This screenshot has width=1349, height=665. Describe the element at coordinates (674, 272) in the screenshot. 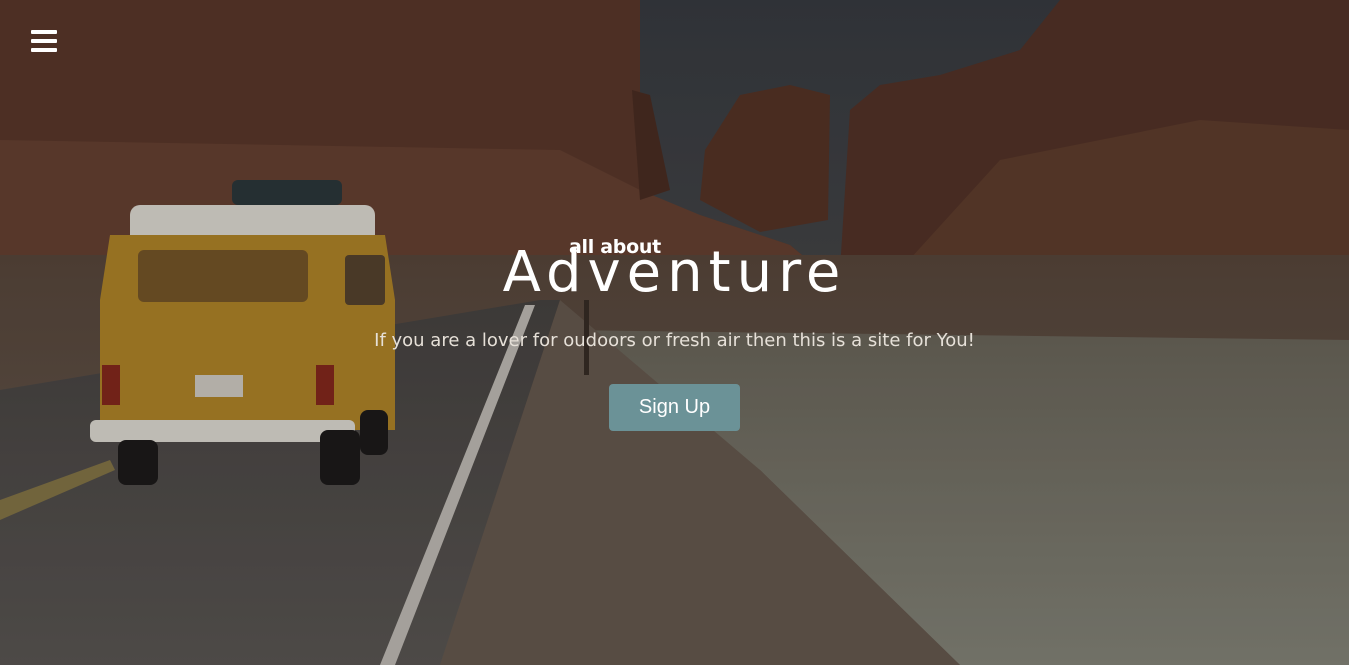

I see `page-title: Adventure` at that location.